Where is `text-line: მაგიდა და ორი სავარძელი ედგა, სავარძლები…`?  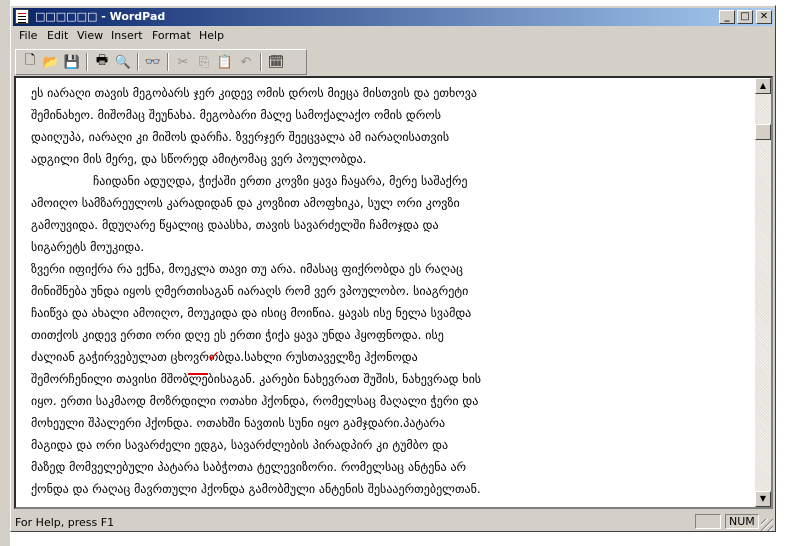
text-line: მაგიდა და ორი სავარძელი ედგა, სავარძლები… is located at coordinates (240, 445).